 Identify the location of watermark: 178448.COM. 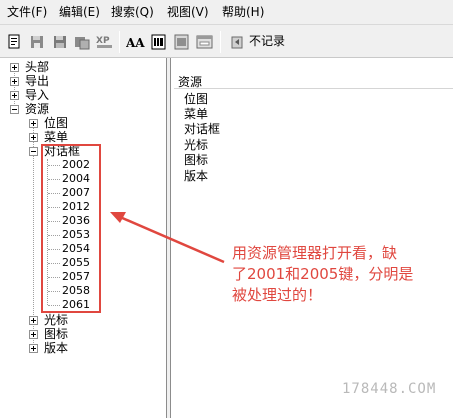
(389, 389).